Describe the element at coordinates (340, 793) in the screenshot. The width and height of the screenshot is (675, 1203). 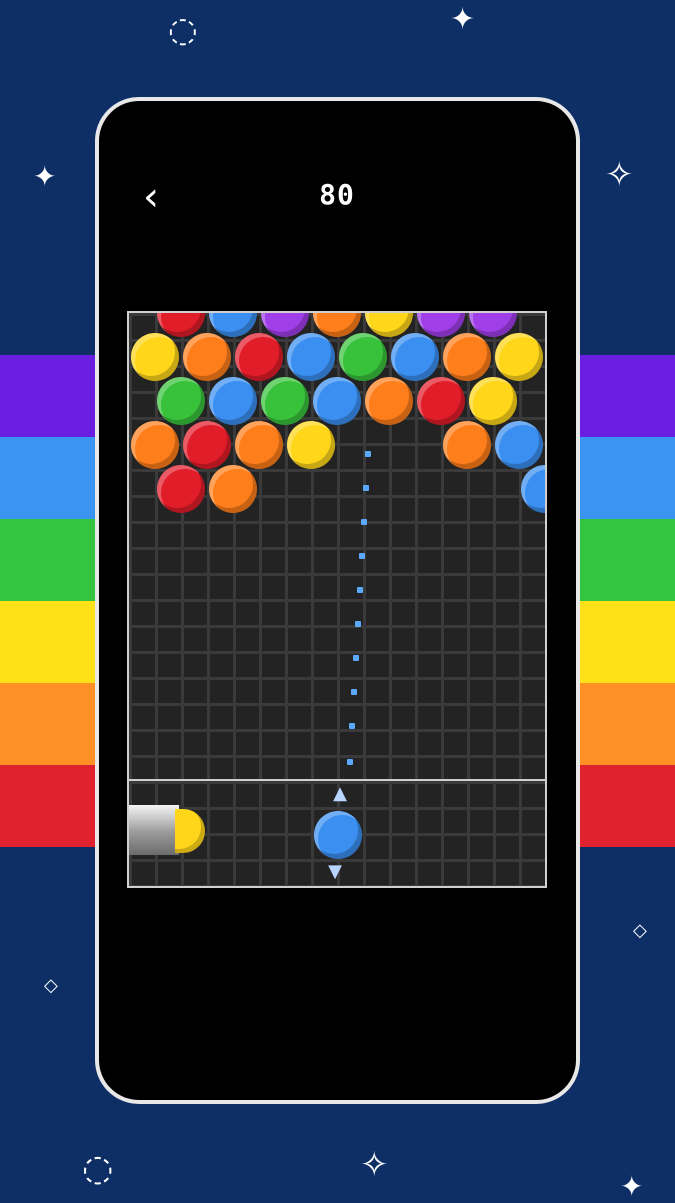
I see `arrow-up-icon: ▲` at that location.